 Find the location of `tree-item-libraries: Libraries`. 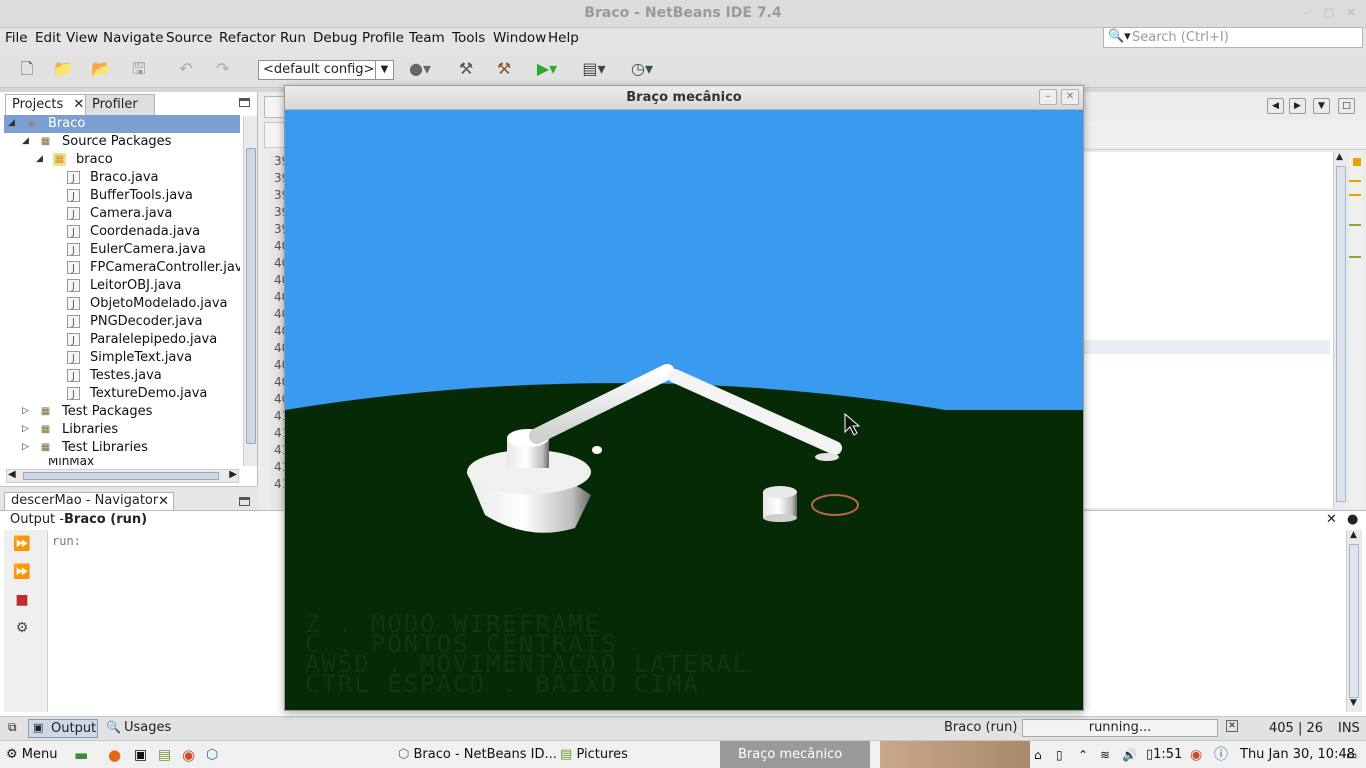

tree-item-libraries: Libraries is located at coordinates (90, 429).